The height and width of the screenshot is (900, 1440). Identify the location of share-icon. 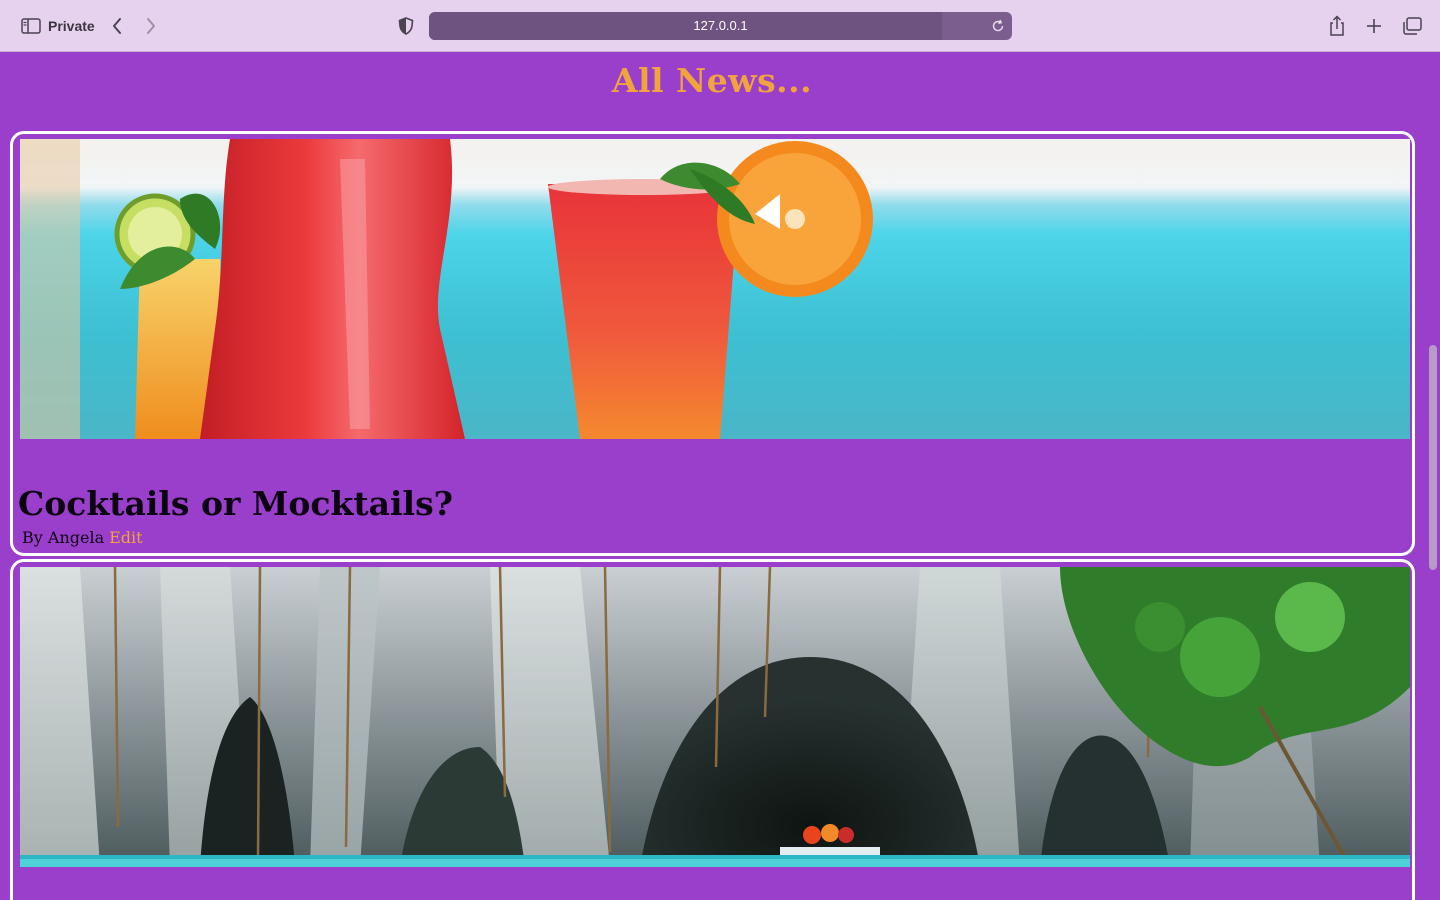
(1337, 25).